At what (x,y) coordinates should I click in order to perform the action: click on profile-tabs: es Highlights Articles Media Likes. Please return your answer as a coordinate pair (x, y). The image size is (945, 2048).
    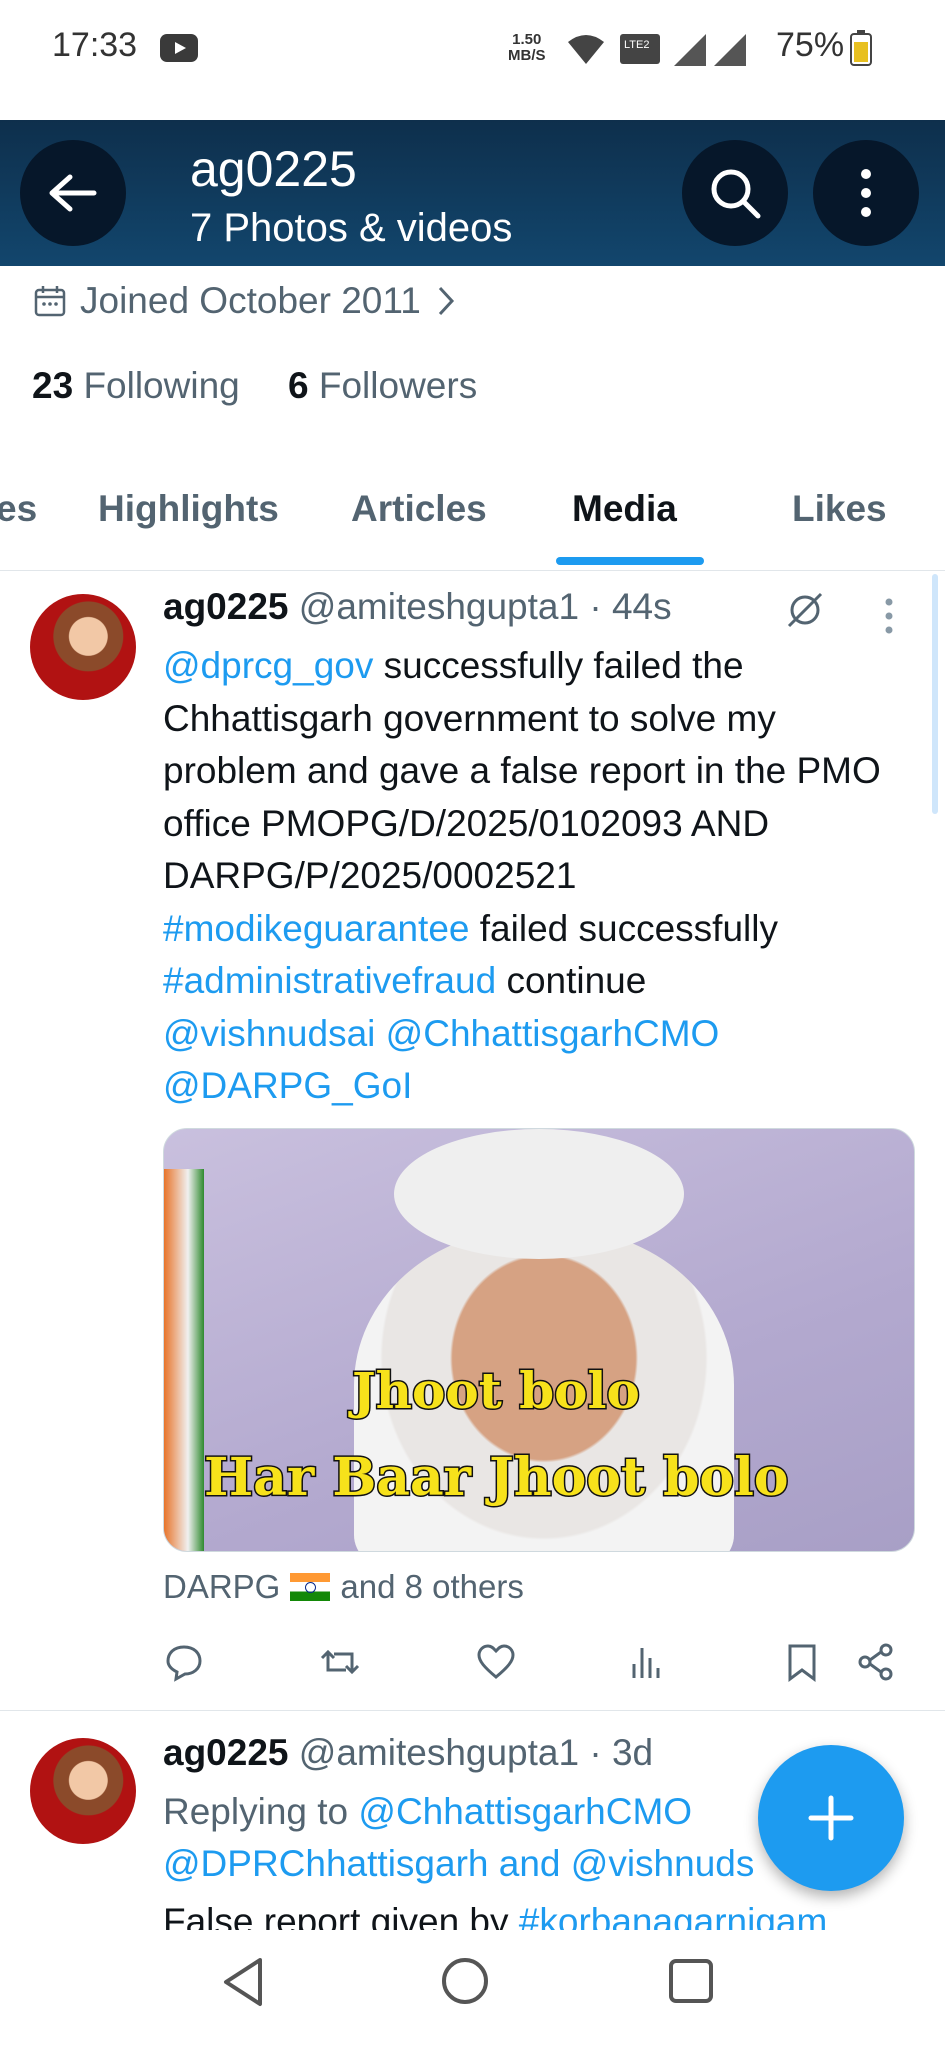
    Looking at the image, I should click on (472, 520).